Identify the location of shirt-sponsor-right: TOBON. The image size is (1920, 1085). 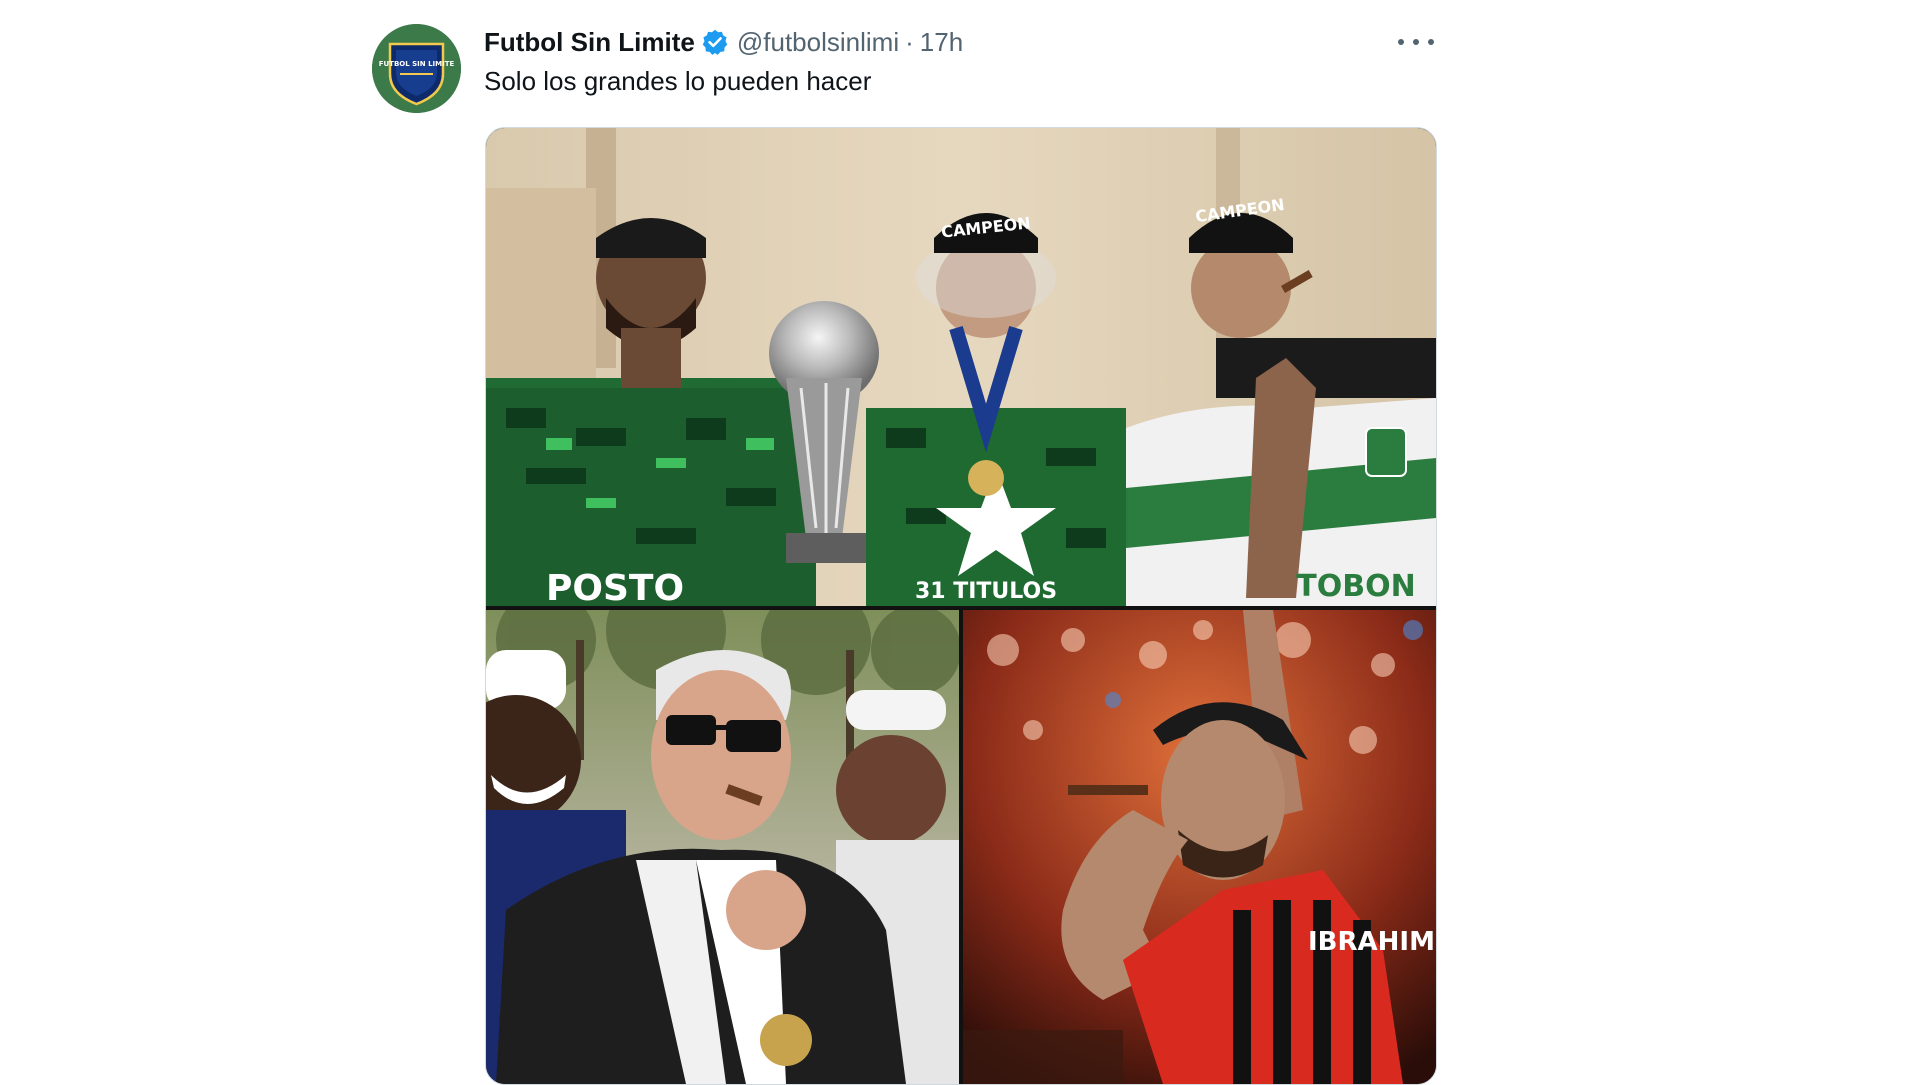
(1355, 586).